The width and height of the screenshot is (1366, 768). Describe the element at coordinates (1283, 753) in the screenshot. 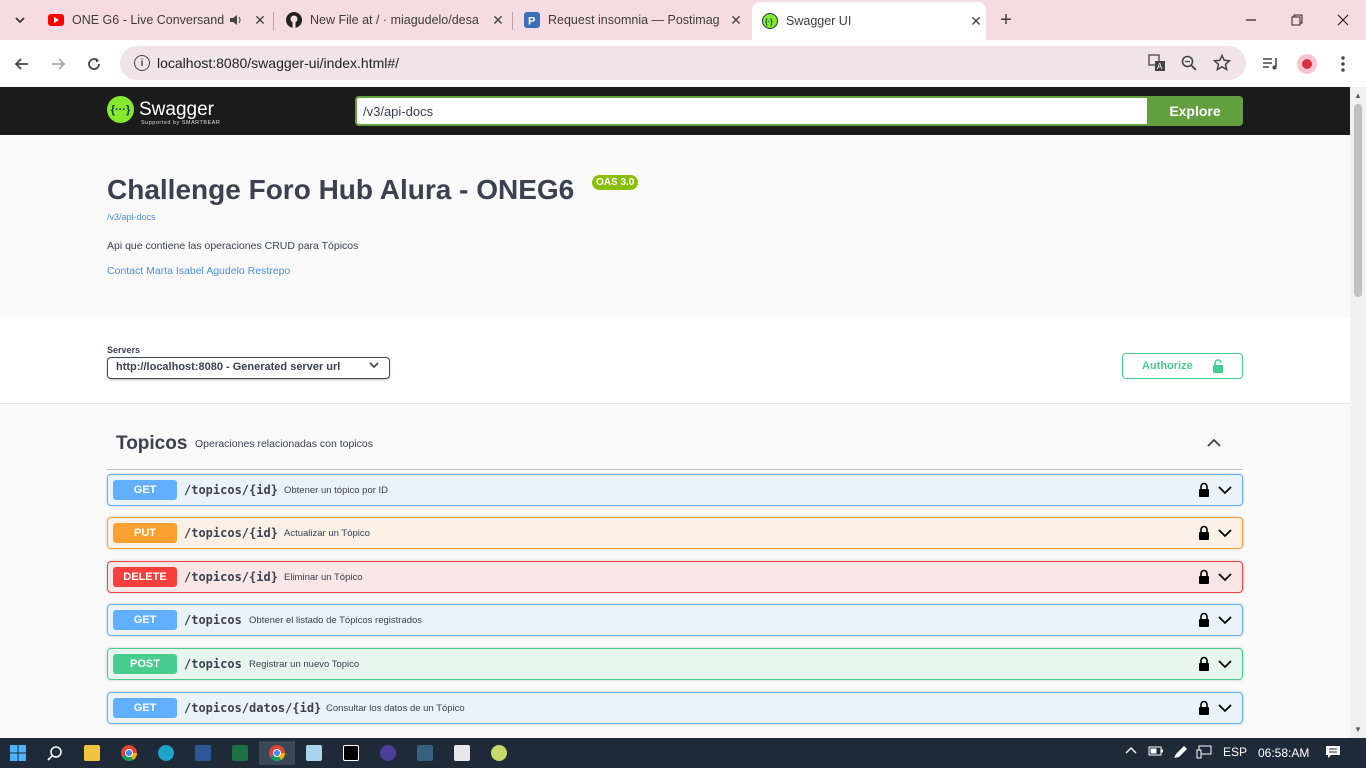

I see `taskbar-clock: 06:58:AM` at that location.